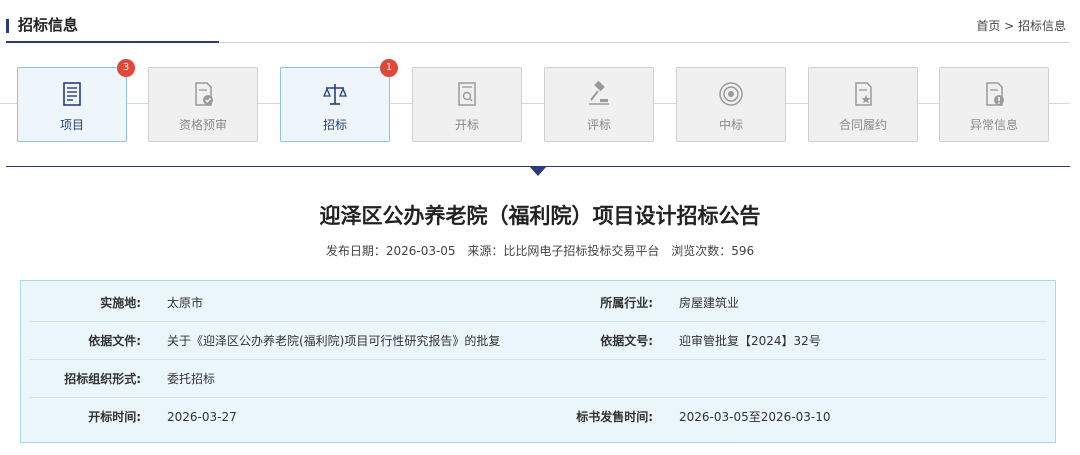 The width and height of the screenshot is (1080, 455). Describe the element at coordinates (467, 94) in the screenshot. I see `document-search-icon` at that location.